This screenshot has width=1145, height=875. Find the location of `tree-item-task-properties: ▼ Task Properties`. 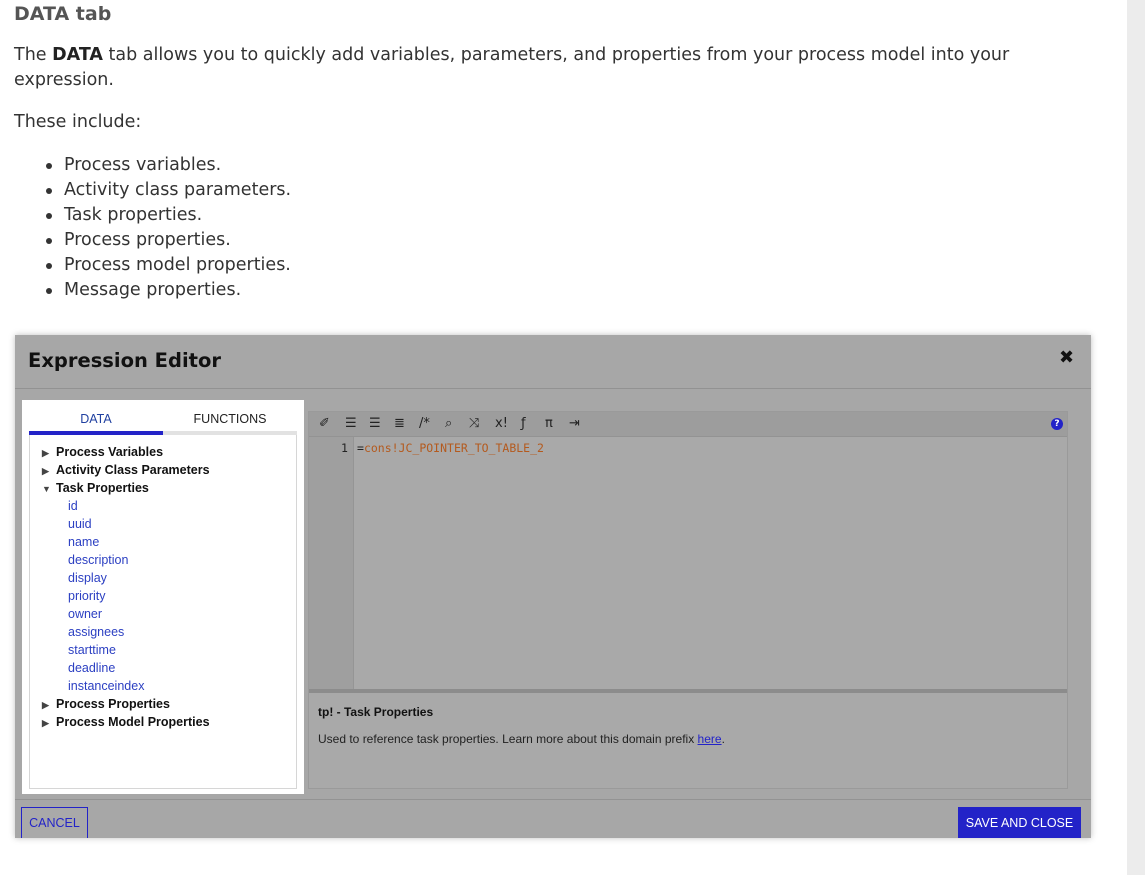

tree-item-task-properties: ▼ Task Properties is located at coordinates (126, 488).